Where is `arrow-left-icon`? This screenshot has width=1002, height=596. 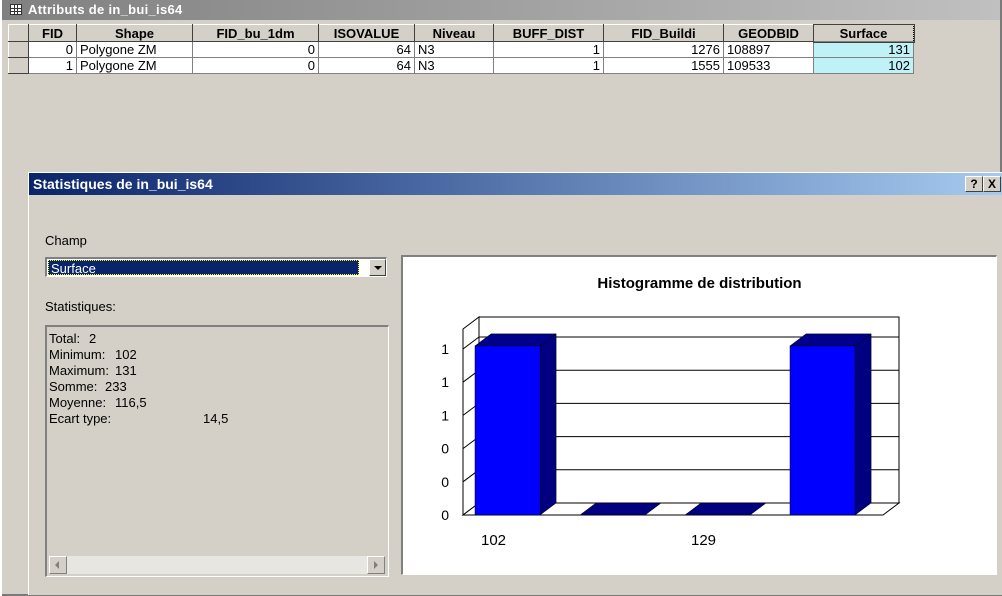 arrow-left-icon is located at coordinates (57, 565).